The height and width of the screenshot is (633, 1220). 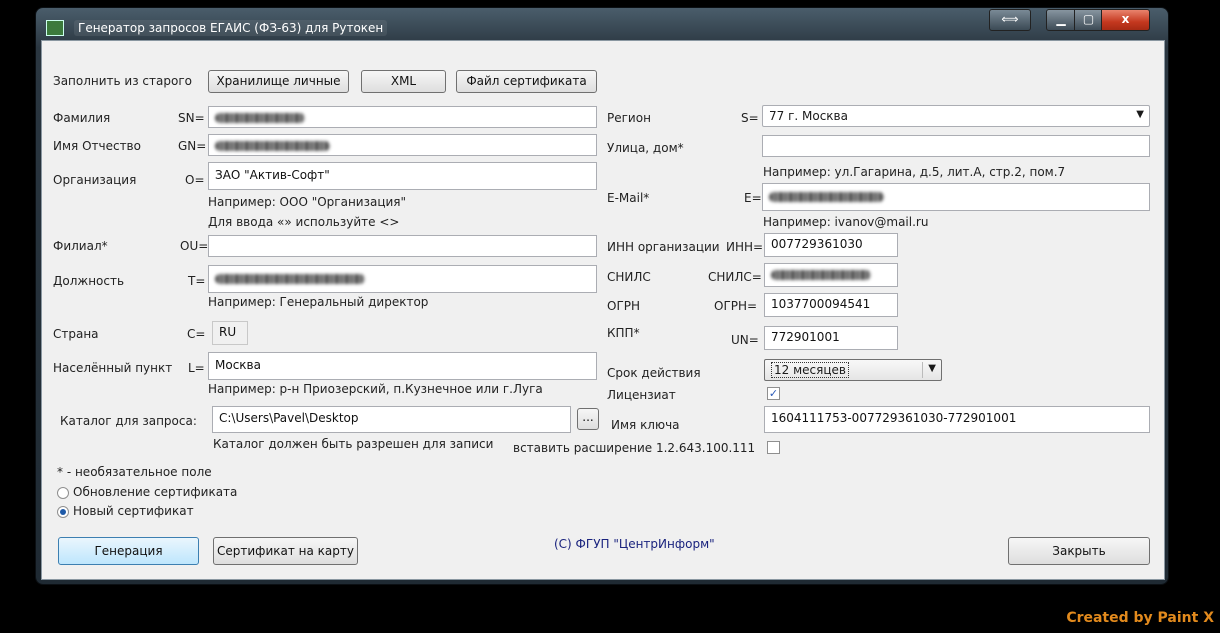 I want to click on email-hint: Например: ivanov@mail.ru, so click(x=846, y=222).